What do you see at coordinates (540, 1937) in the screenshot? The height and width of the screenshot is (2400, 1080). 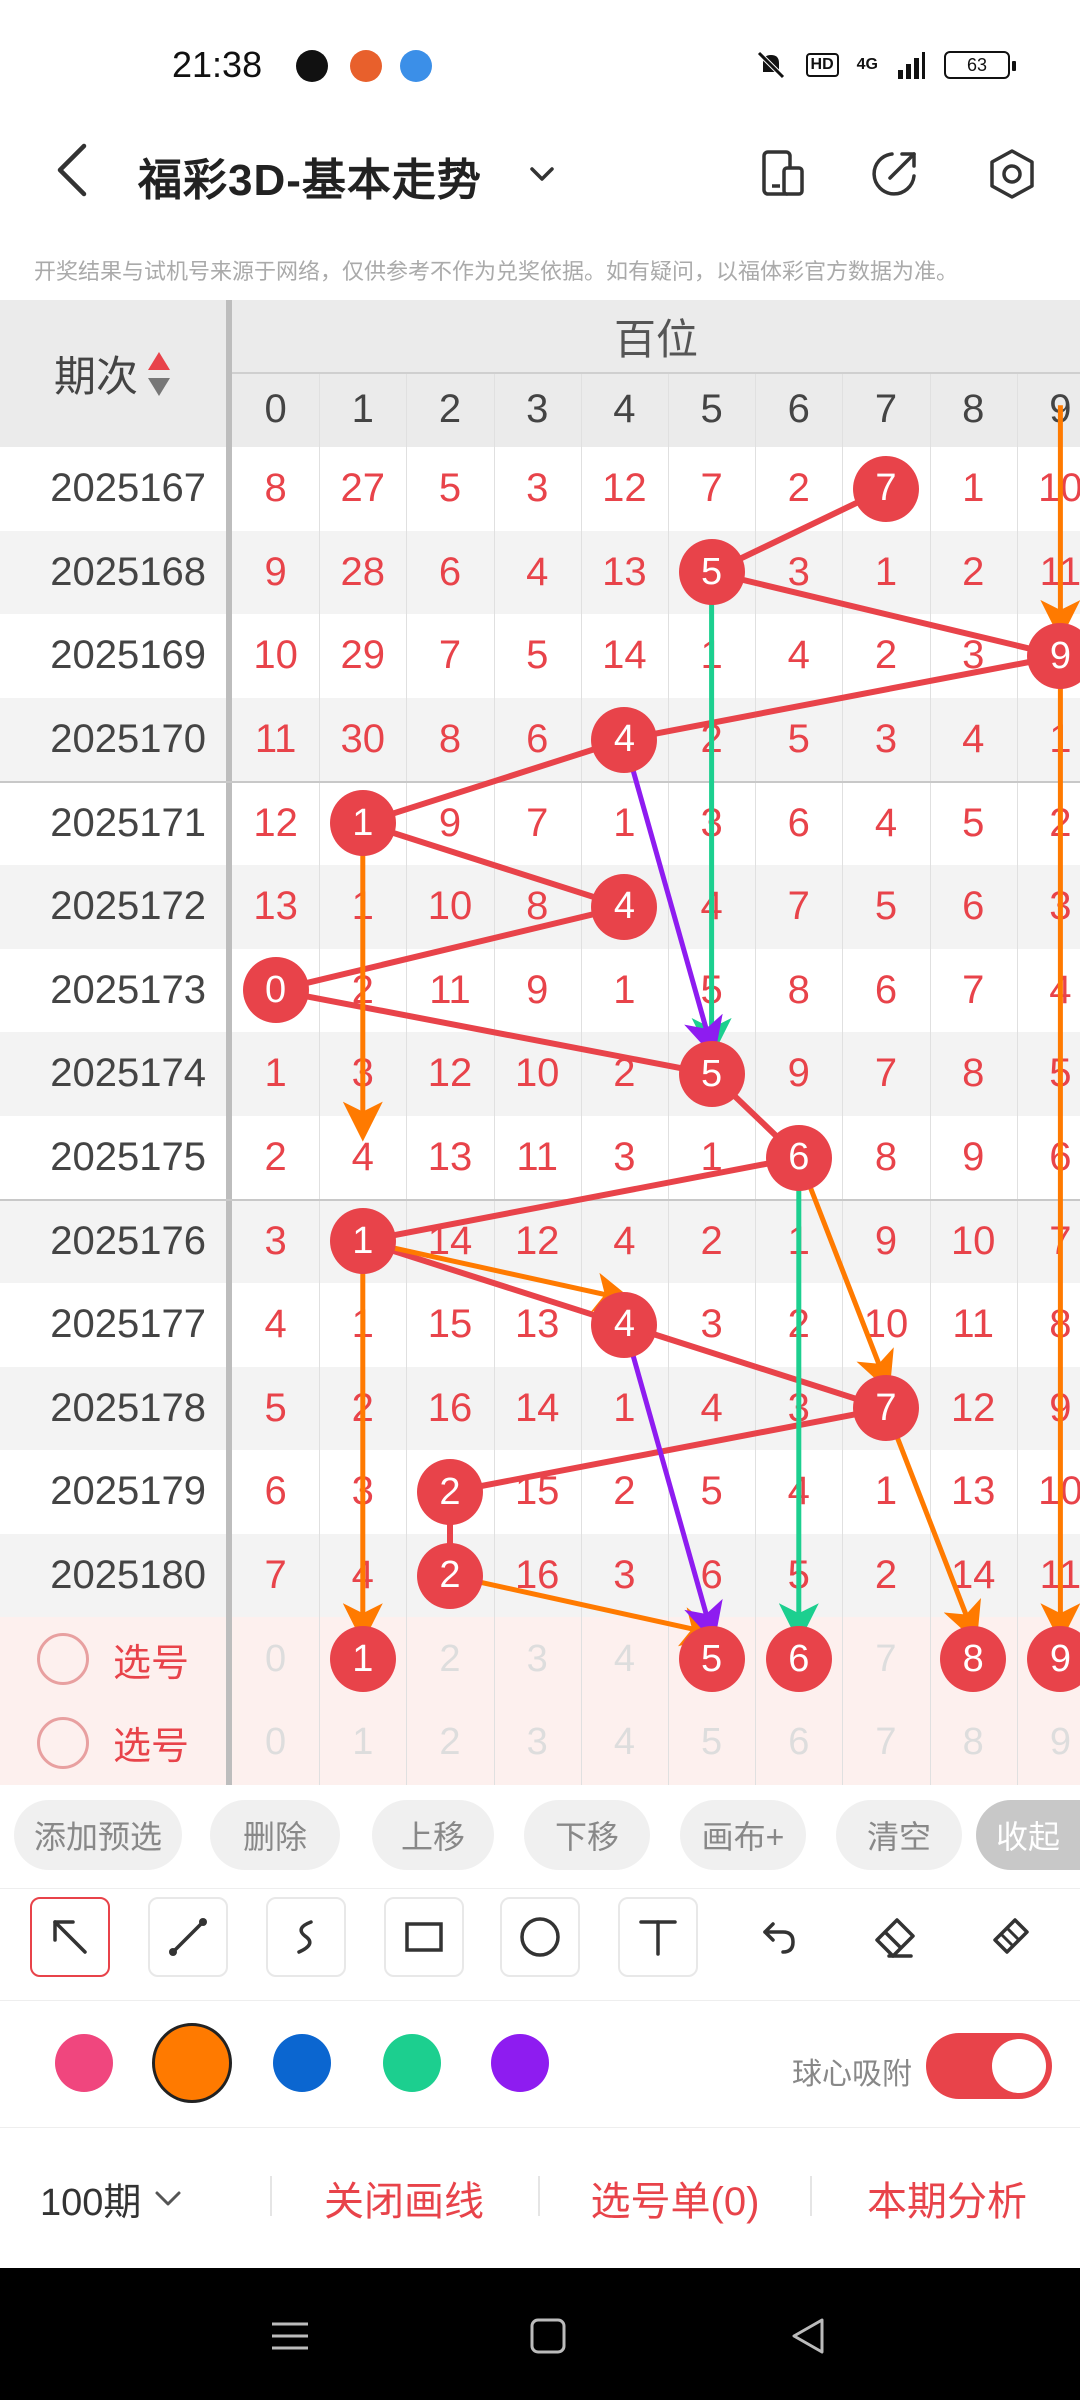 I see `circle-tool` at bounding box center [540, 1937].